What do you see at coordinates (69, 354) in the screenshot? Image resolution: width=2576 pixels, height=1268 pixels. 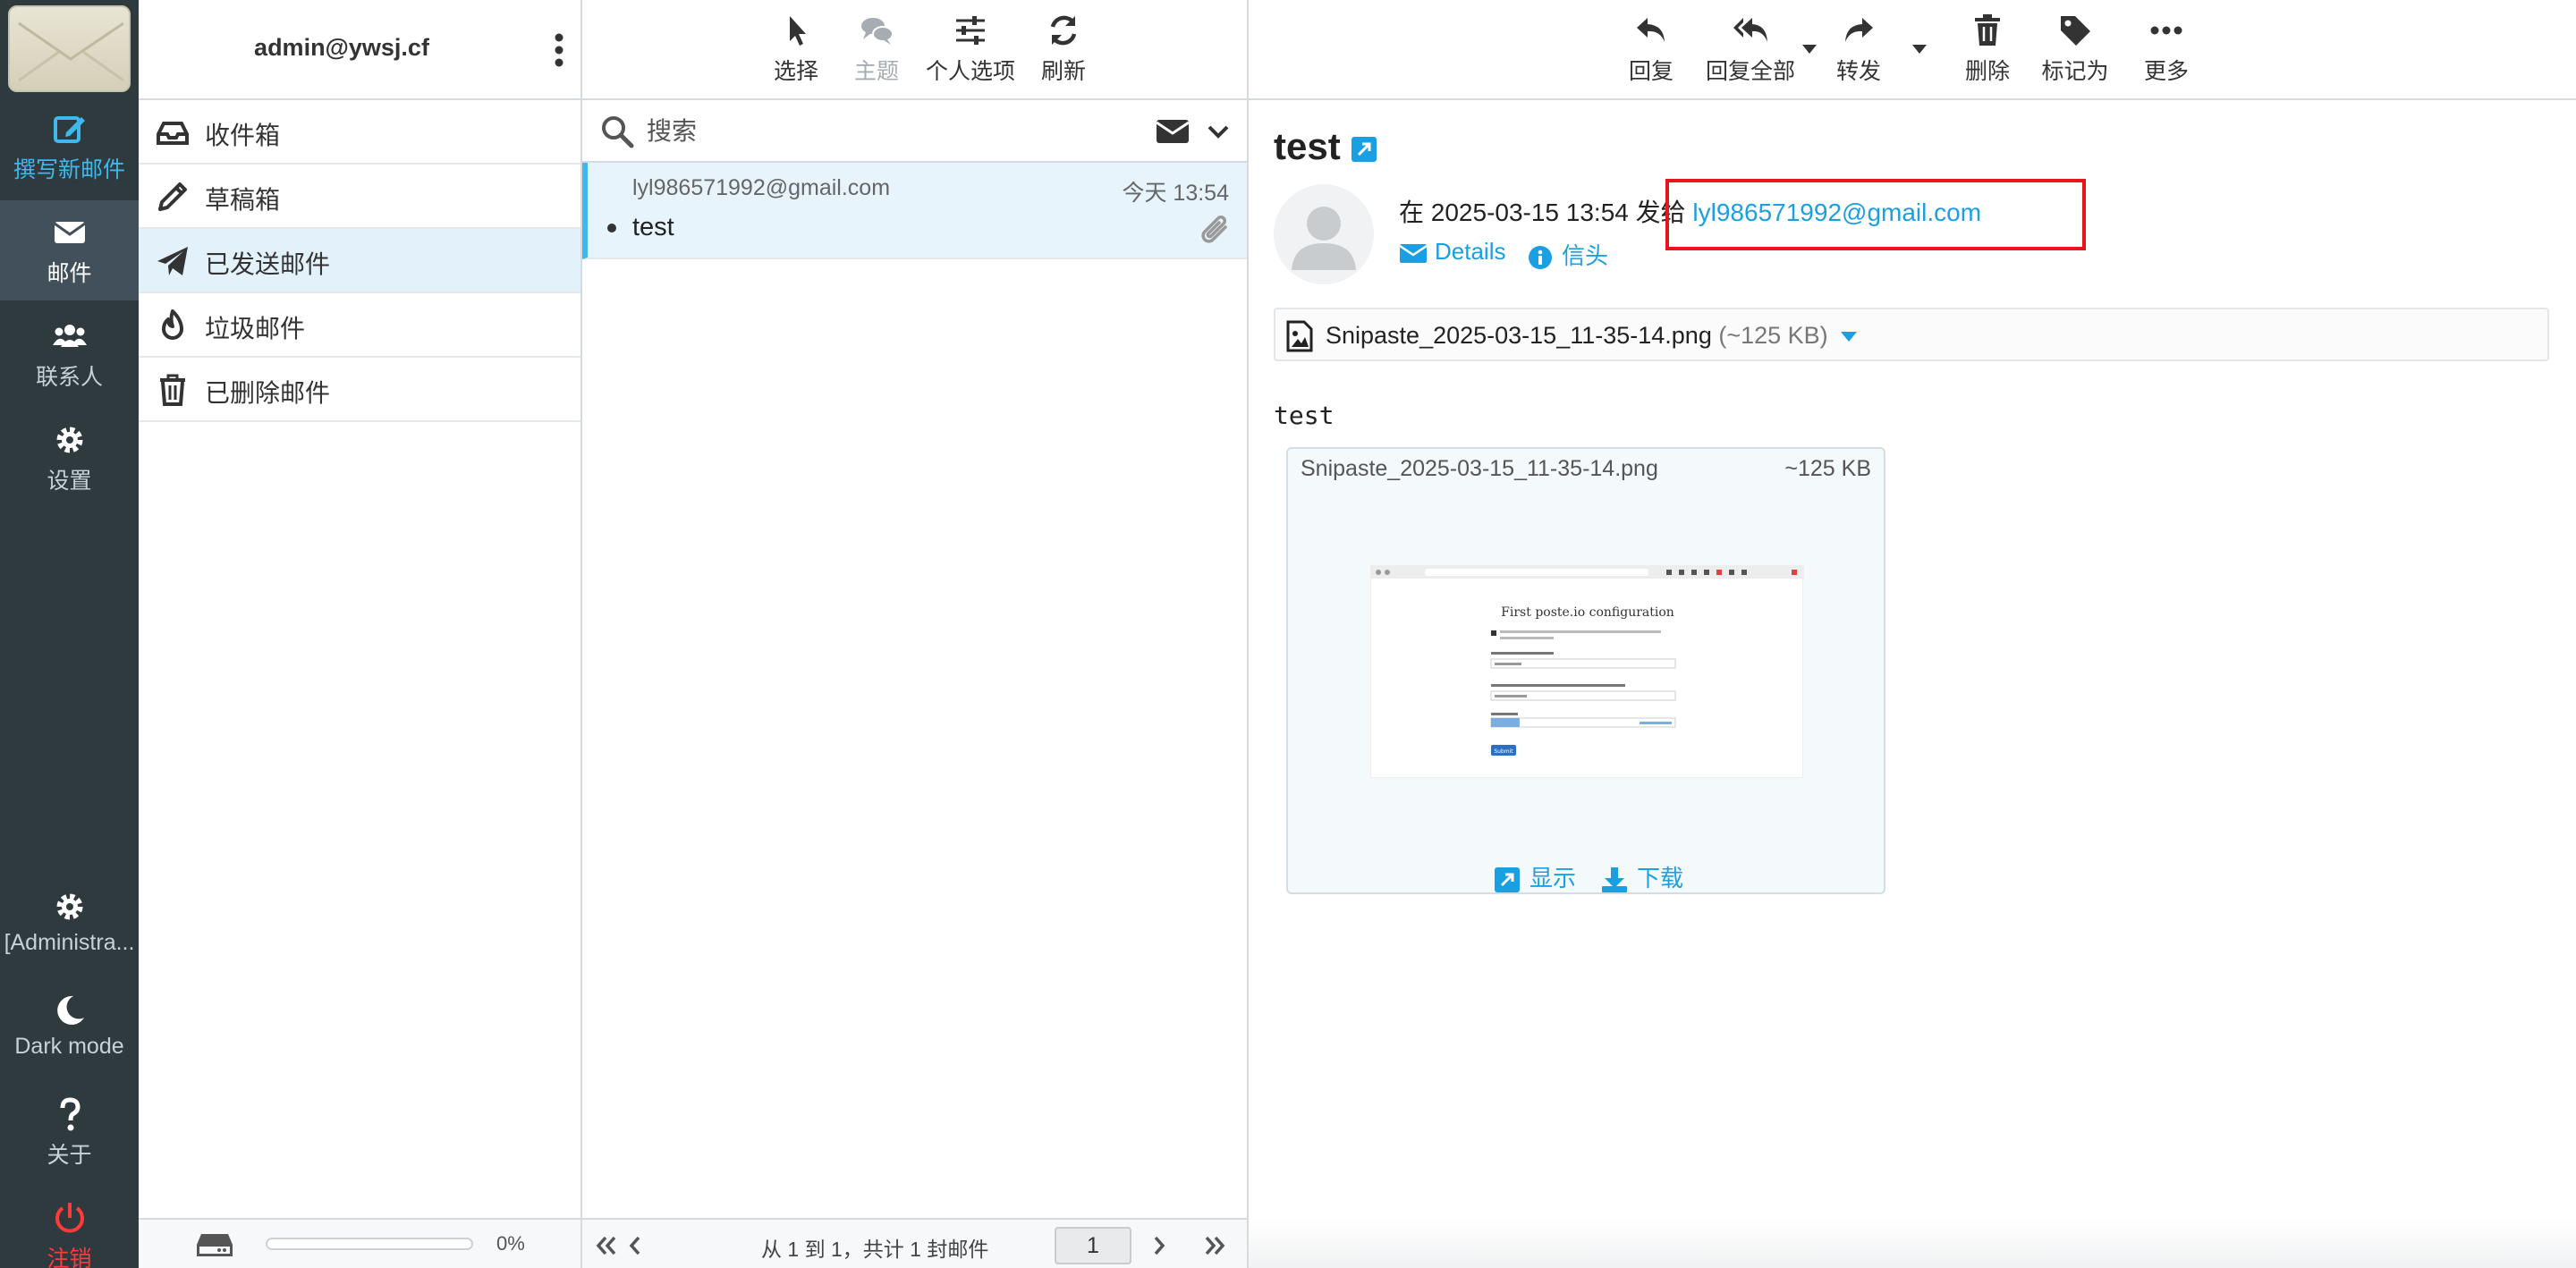 I see `nav-contacts: 联系人` at bounding box center [69, 354].